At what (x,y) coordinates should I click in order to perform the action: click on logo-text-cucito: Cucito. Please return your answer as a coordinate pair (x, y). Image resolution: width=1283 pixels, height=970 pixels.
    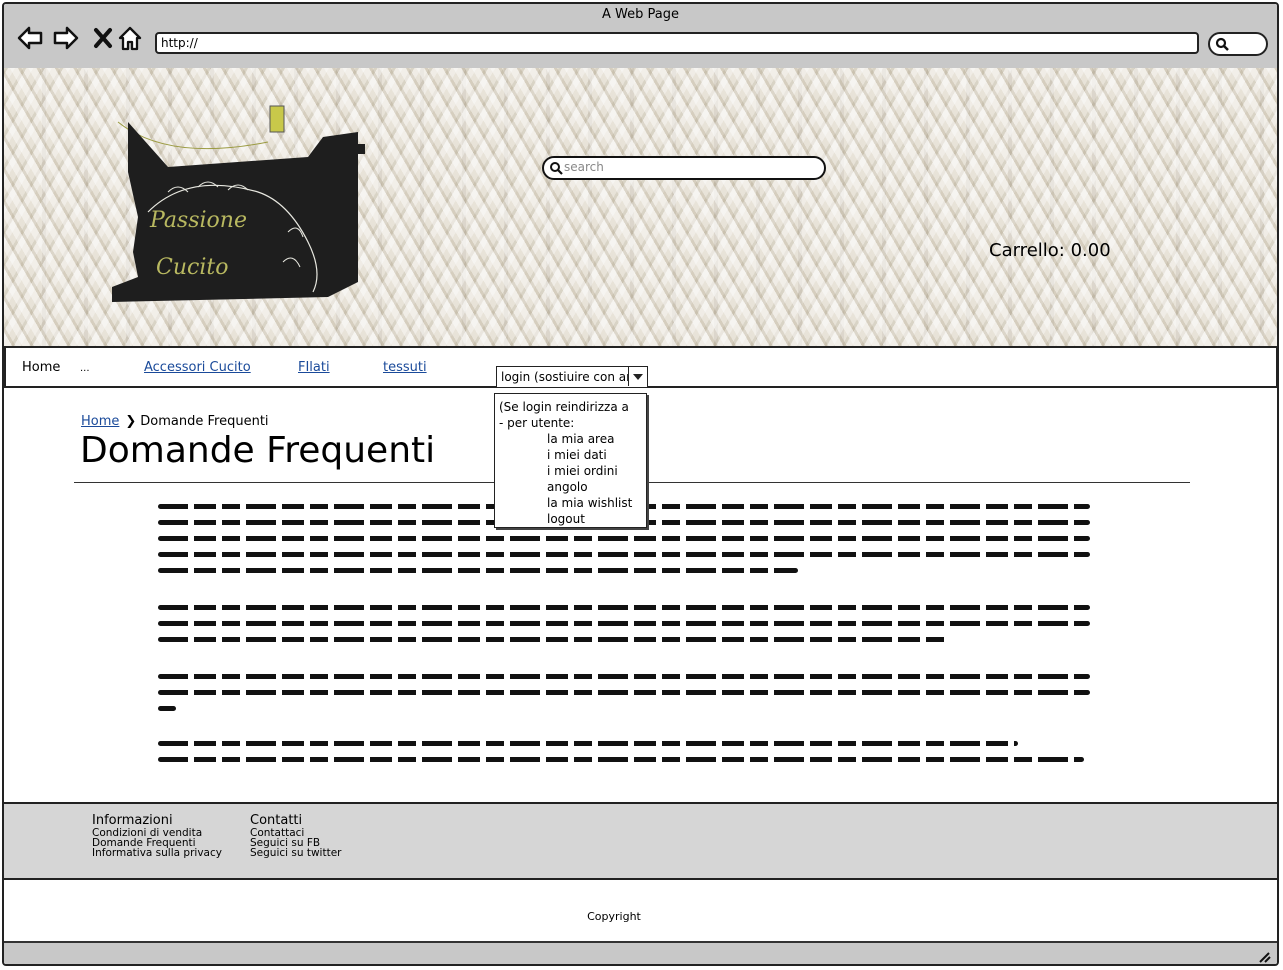
    Looking at the image, I should click on (192, 267).